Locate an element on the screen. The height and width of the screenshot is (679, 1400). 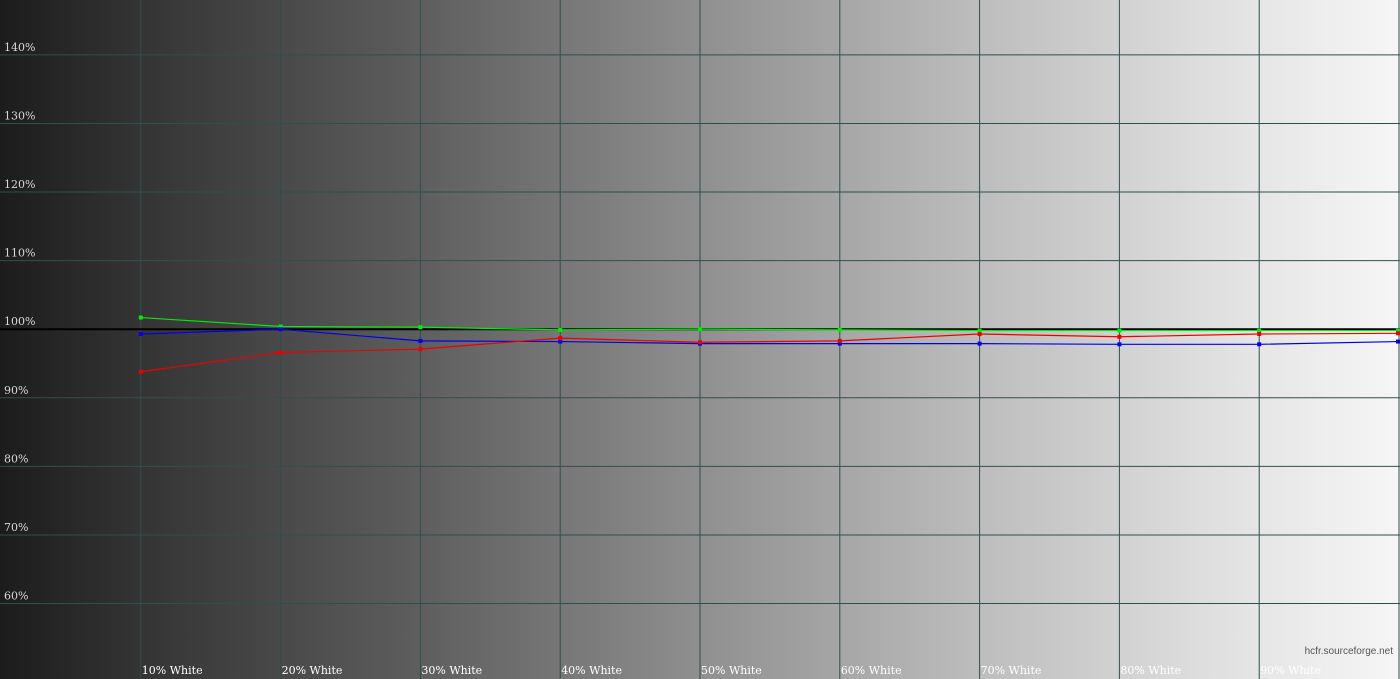
y-tick-label: 100% is located at coordinates (19, 321).